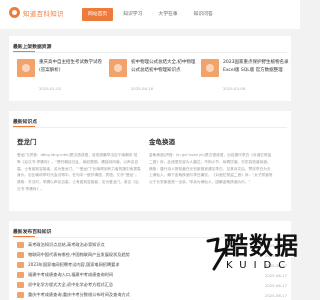 Image resolution: width=320 pixels, height=300 pixels. I want to click on nav-item-qa: 知识问答, so click(203, 14).